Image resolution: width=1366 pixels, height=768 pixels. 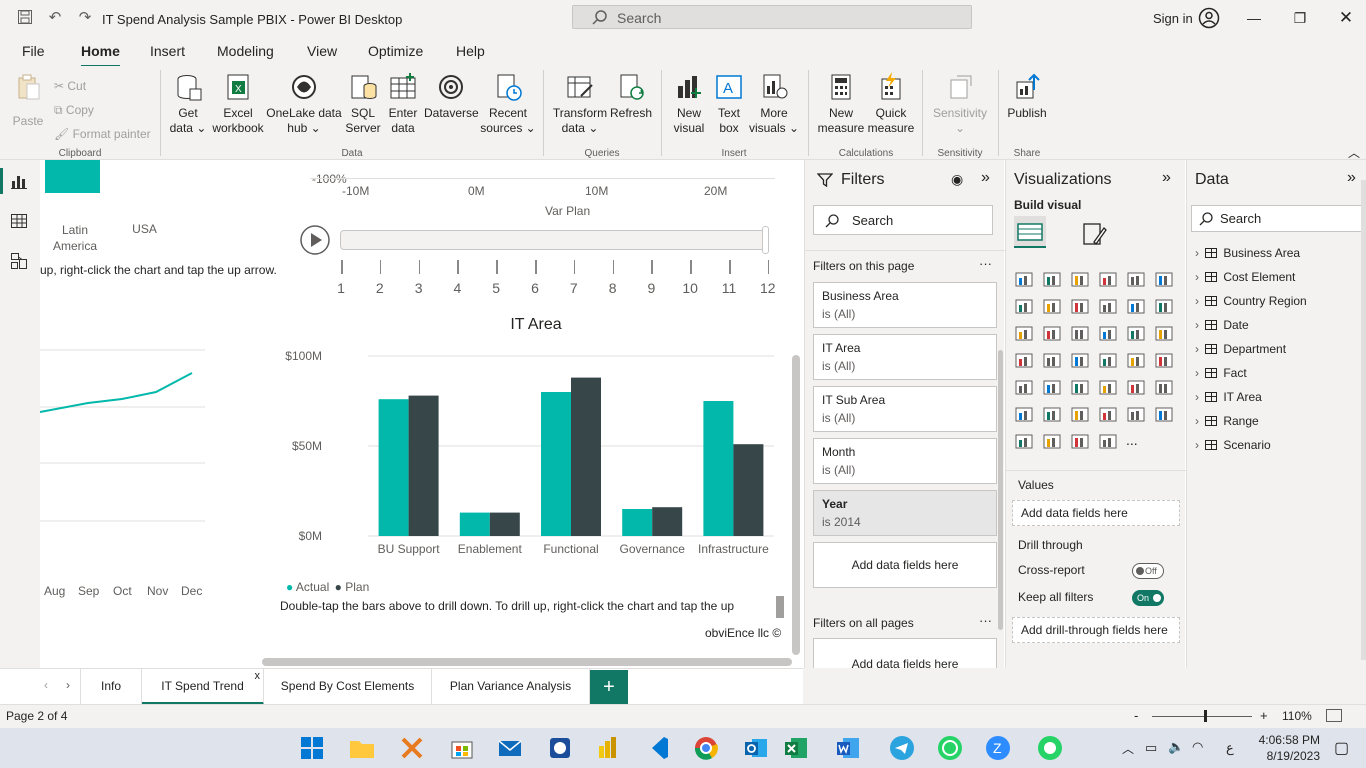 What do you see at coordinates (1025, 334) in the screenshot?
I see `waterfall-visual-icon` at bounding box center [1025, 334].